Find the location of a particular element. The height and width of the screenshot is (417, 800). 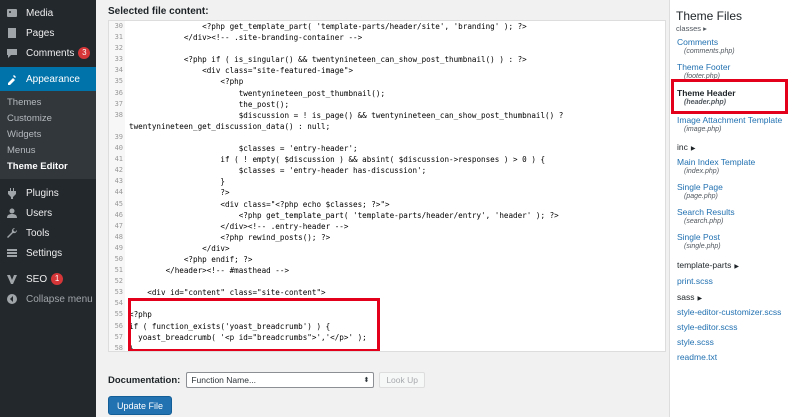

look-up-button: Look Up is located at coordinates (402, 380).